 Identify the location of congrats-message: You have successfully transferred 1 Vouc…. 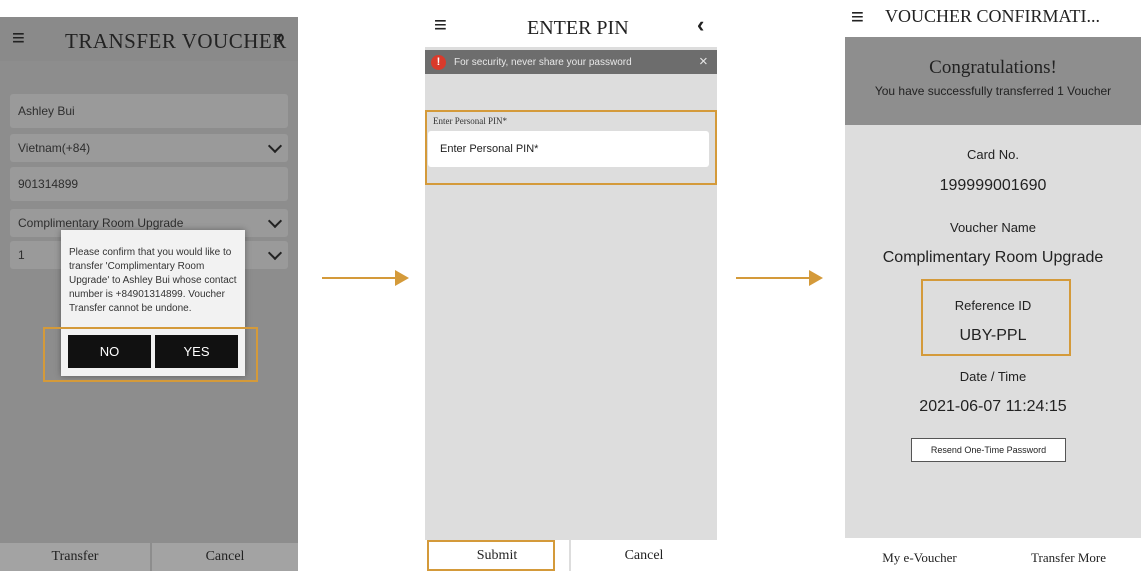
(993, 91).